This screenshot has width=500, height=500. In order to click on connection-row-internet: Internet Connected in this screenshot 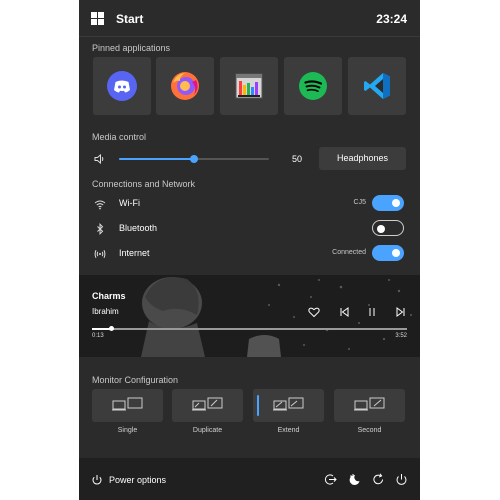, I will do `click(249, 254)`.